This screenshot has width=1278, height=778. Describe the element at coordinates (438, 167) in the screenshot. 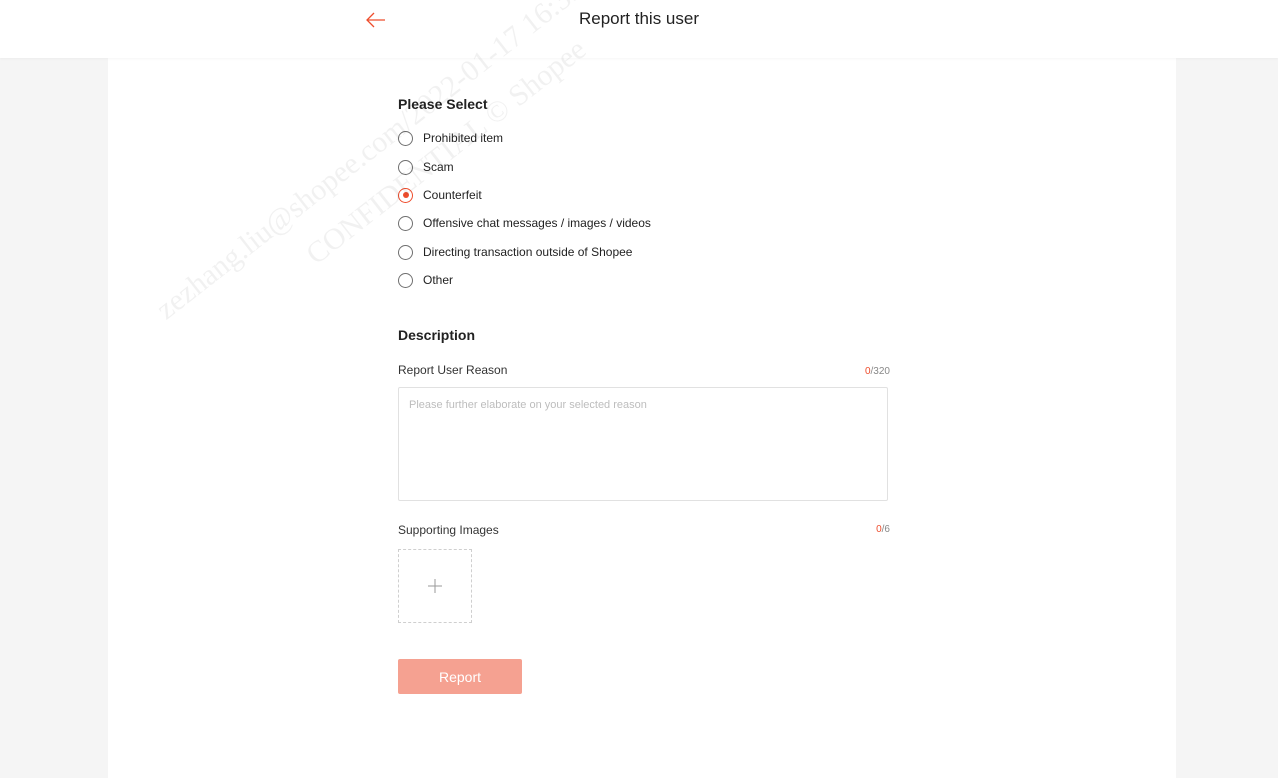

I see `radio-label: Scam` at that location.